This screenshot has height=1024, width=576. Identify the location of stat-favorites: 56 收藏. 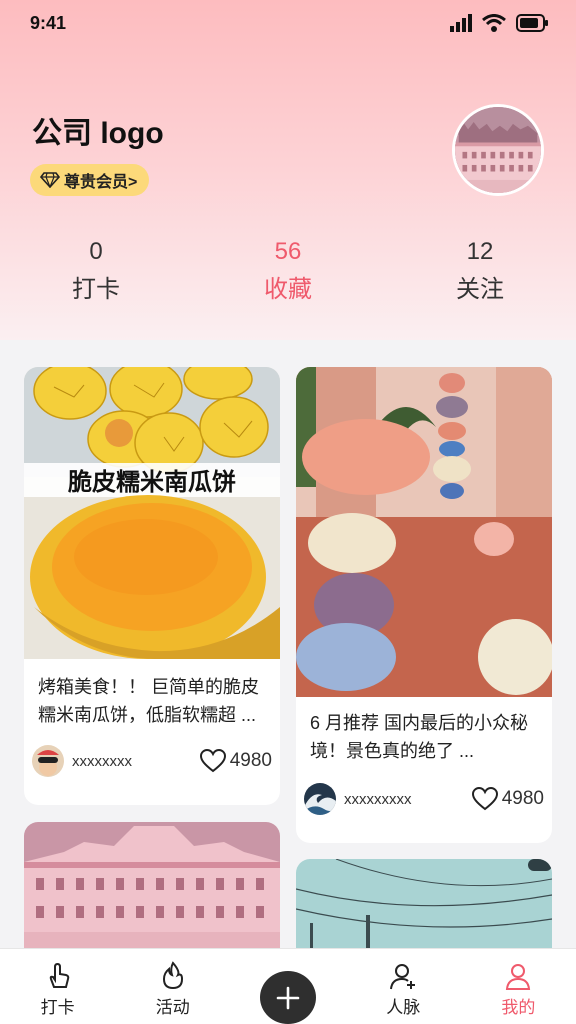
(288, 272).